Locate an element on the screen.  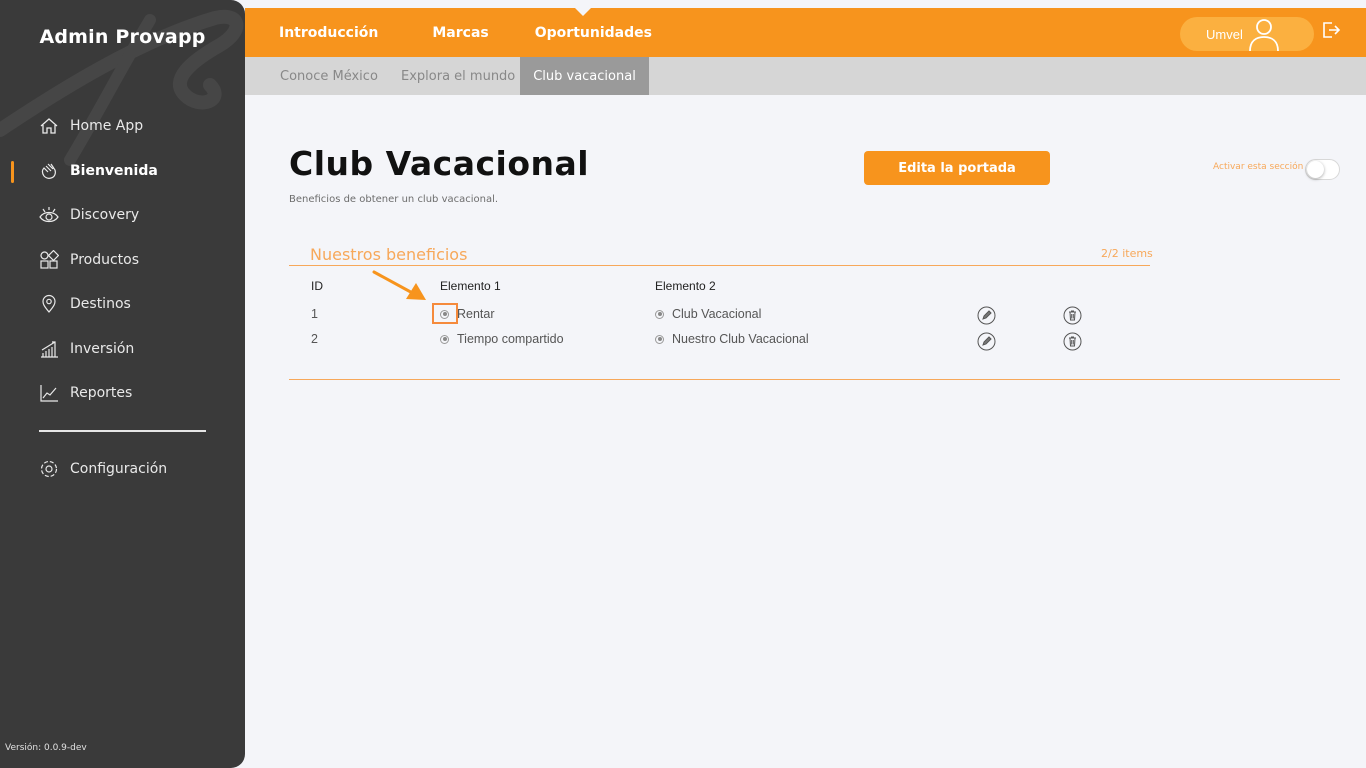
sidebar-item-reportes: Reportes is located at coordinates (122, 393).